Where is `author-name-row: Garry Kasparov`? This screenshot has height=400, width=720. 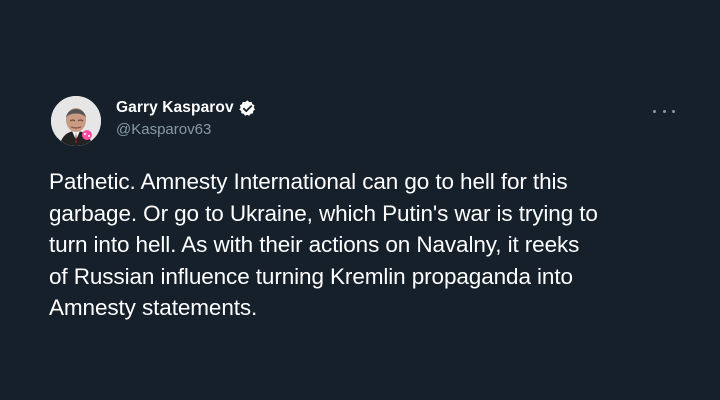 author-name-row: Garry Kasparov is located at coordinates (186, 108).